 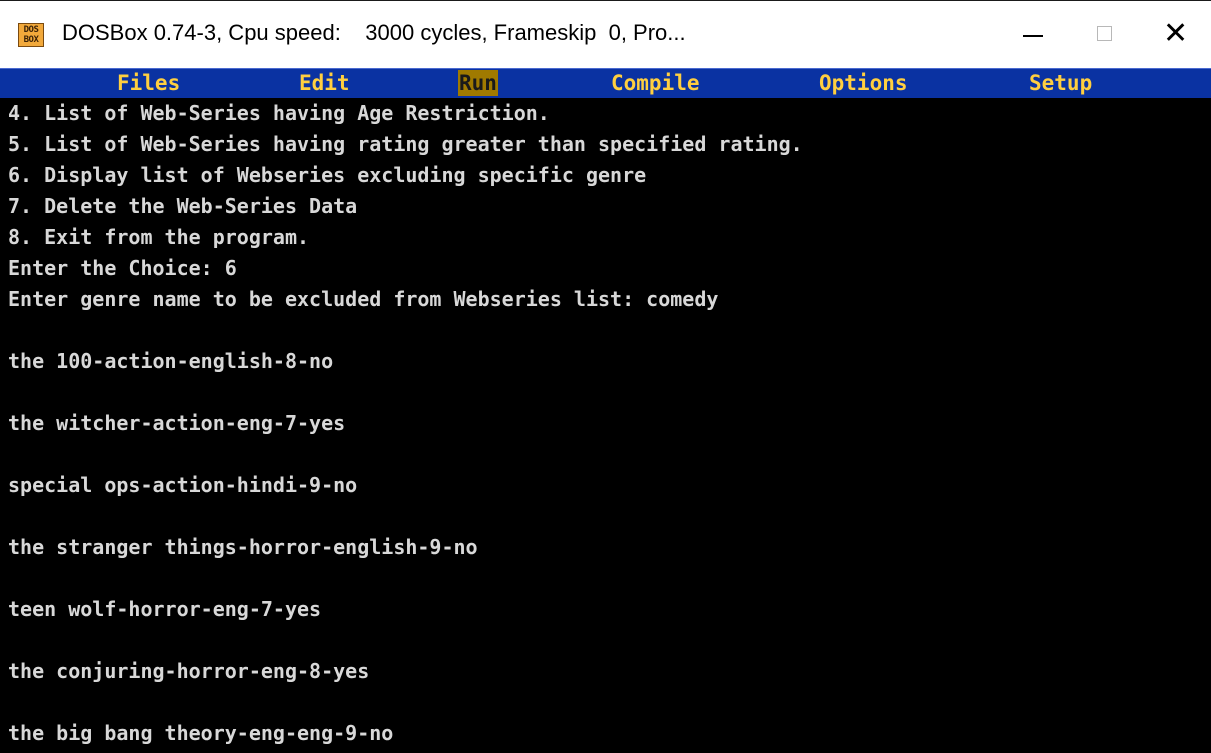 I want to click on console-line: the big bang theory-eng-eng-9-no, so click(x=201, y=733).